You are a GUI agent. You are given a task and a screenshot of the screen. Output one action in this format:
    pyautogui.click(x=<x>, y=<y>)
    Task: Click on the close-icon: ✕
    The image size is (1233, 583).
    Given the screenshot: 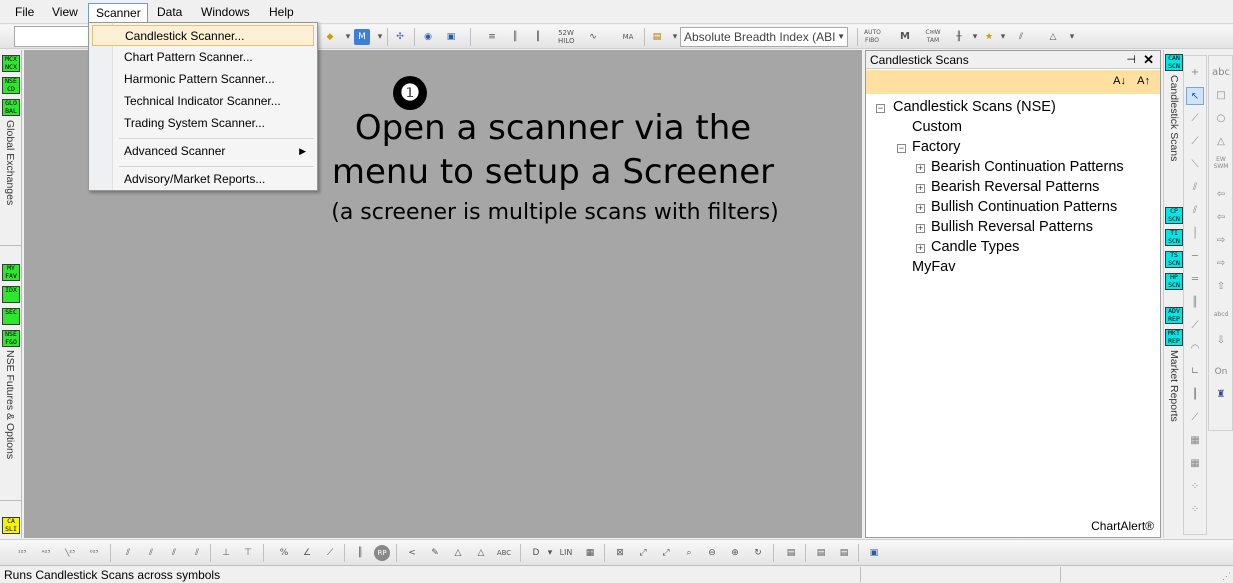 What is the action you would take?
    pyautogui.click(x=1148, y=60)
    